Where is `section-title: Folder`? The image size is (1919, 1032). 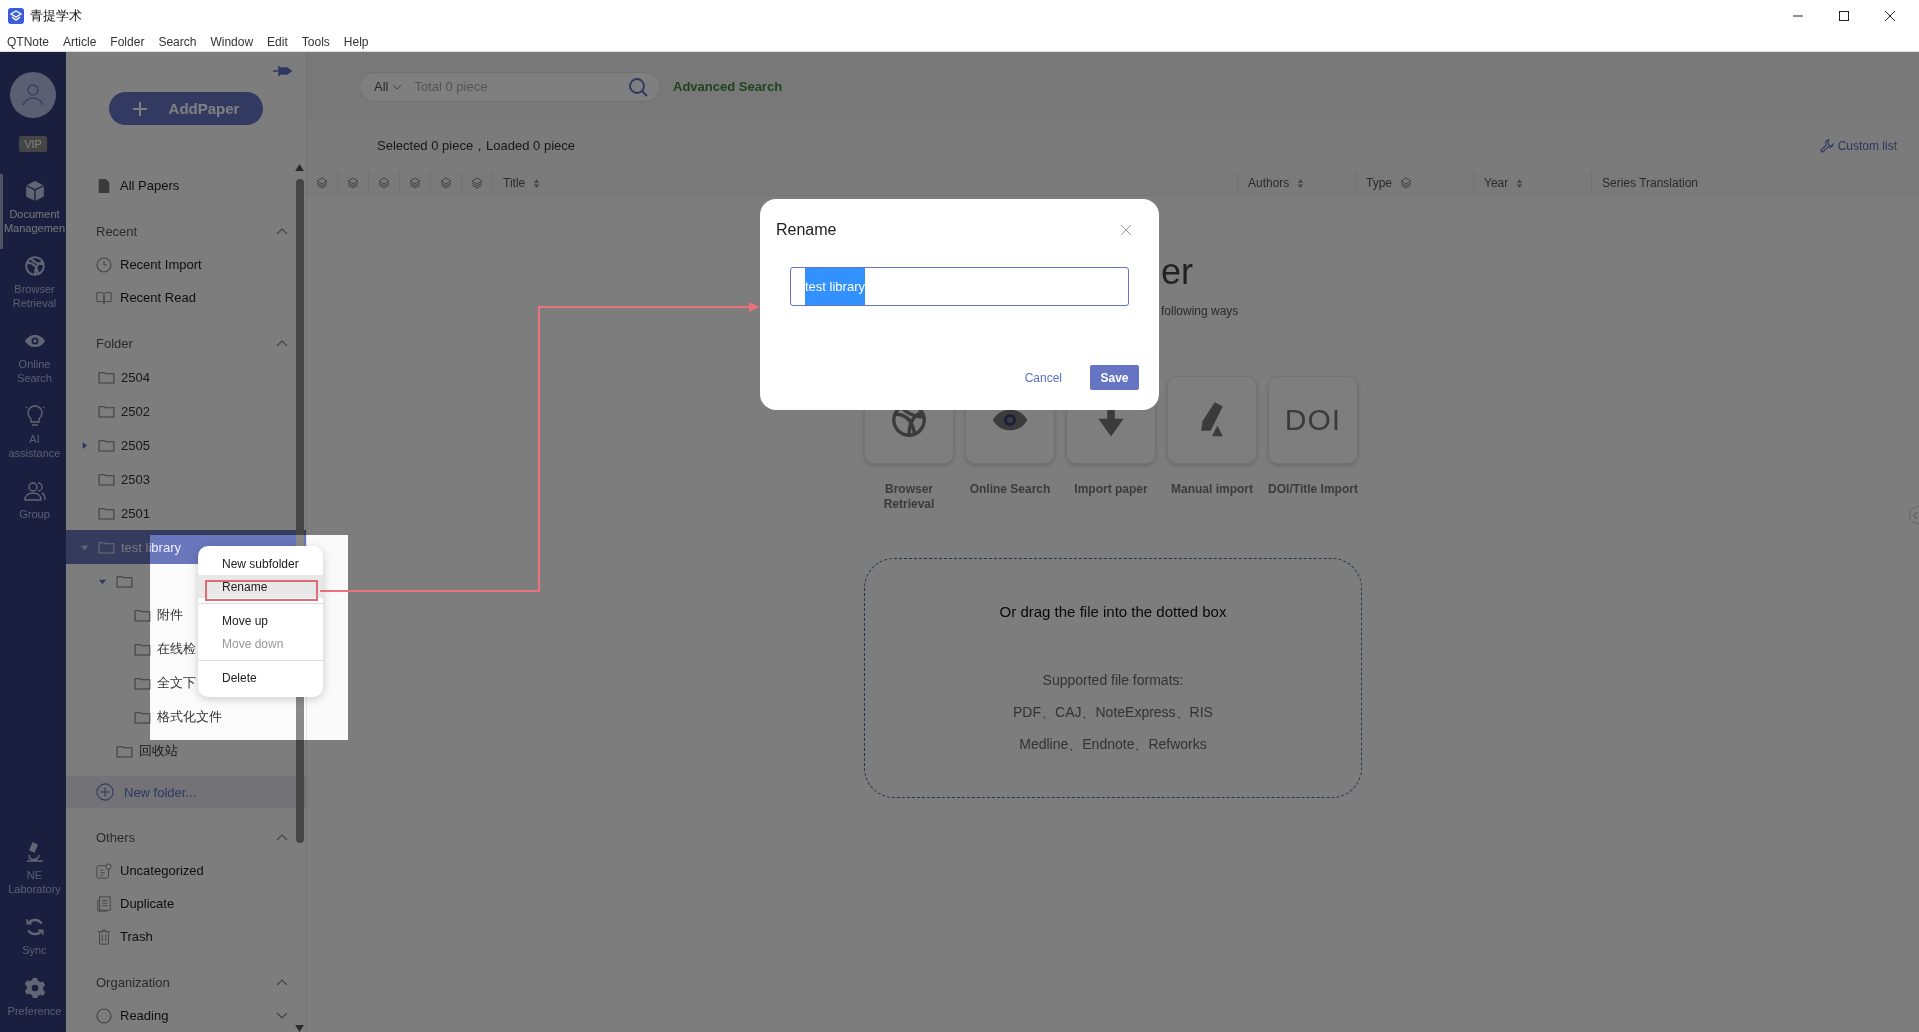
section-title: Folder is located at coordinates (114, 343).